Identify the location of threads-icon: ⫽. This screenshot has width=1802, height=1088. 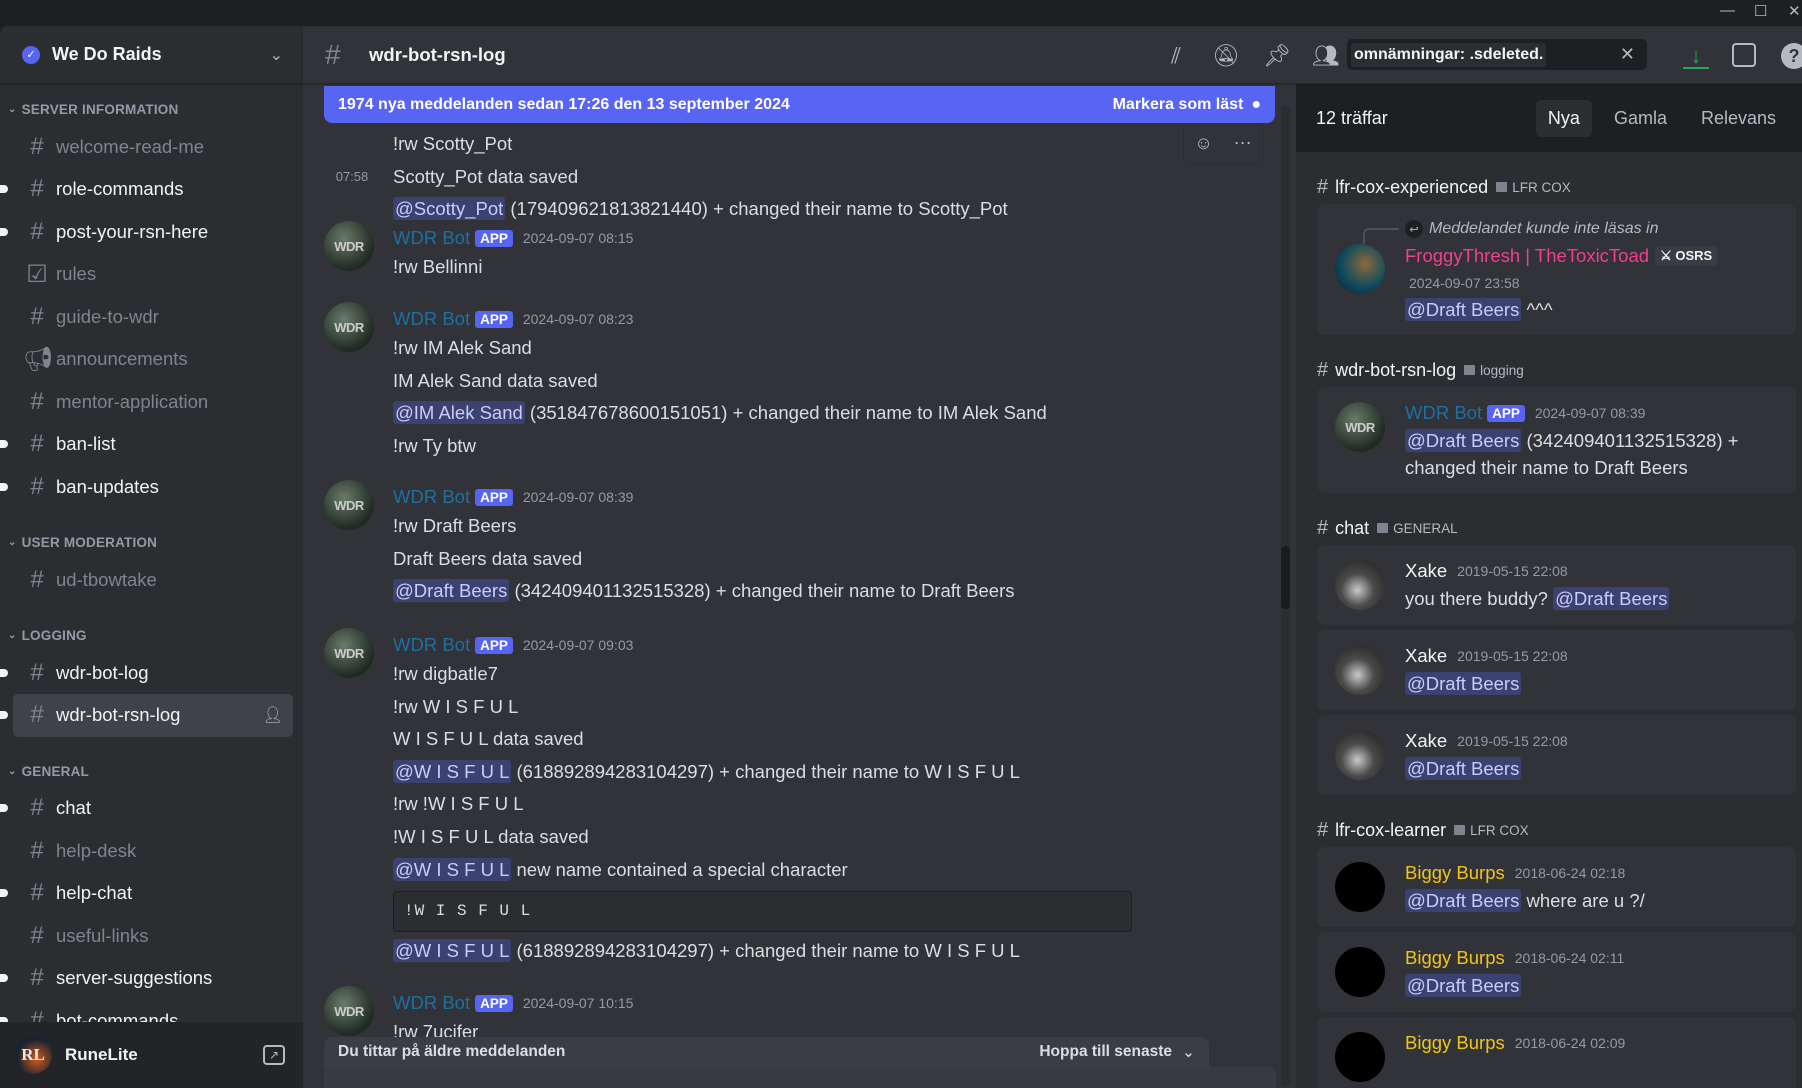
(1176, 56).